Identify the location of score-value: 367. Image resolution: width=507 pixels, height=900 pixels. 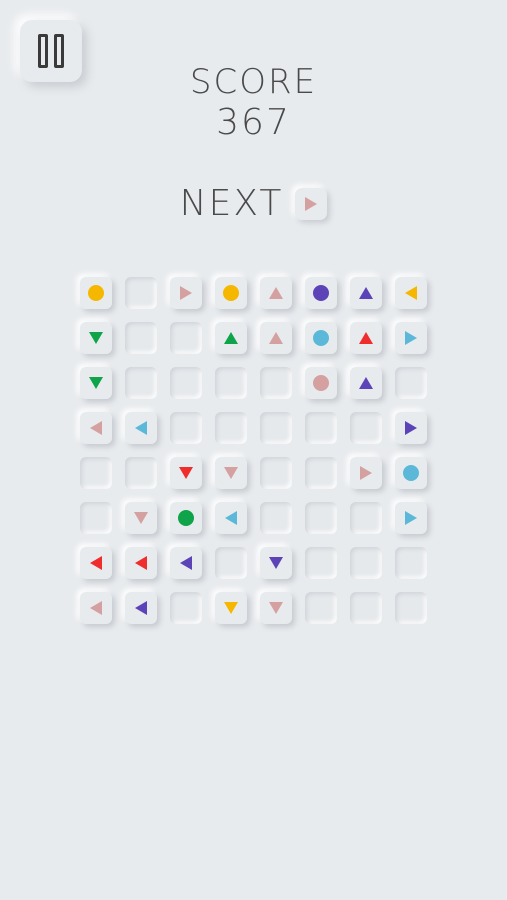
(253, 122).